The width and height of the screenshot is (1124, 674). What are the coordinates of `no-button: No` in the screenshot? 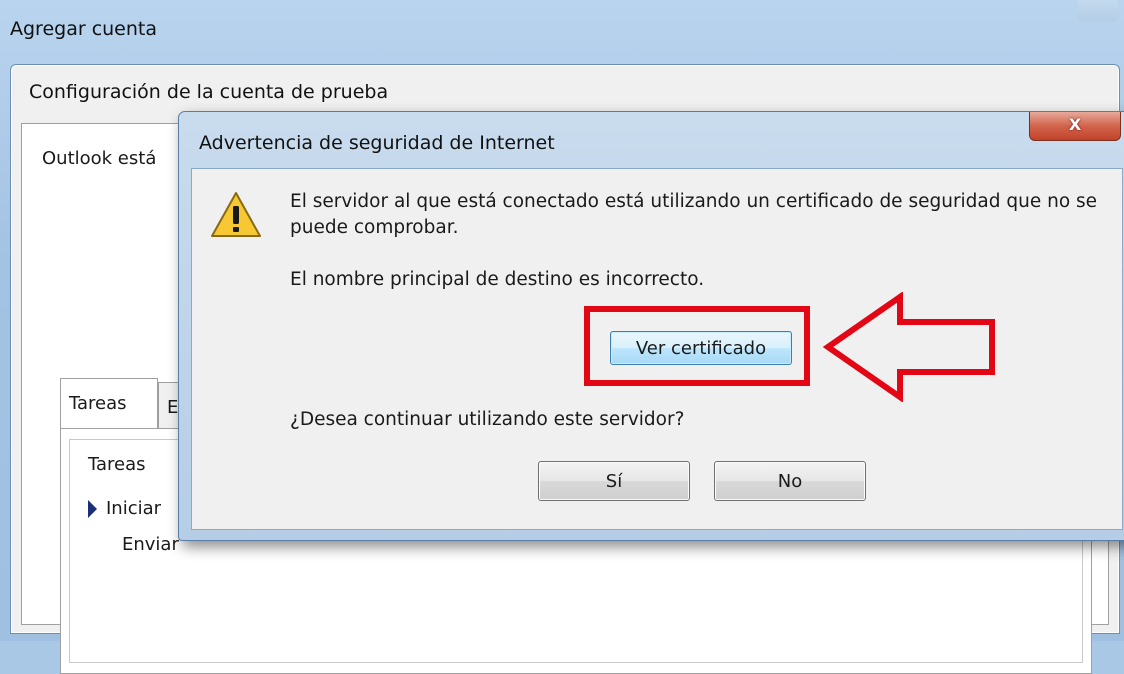 It's located at (790, 481).